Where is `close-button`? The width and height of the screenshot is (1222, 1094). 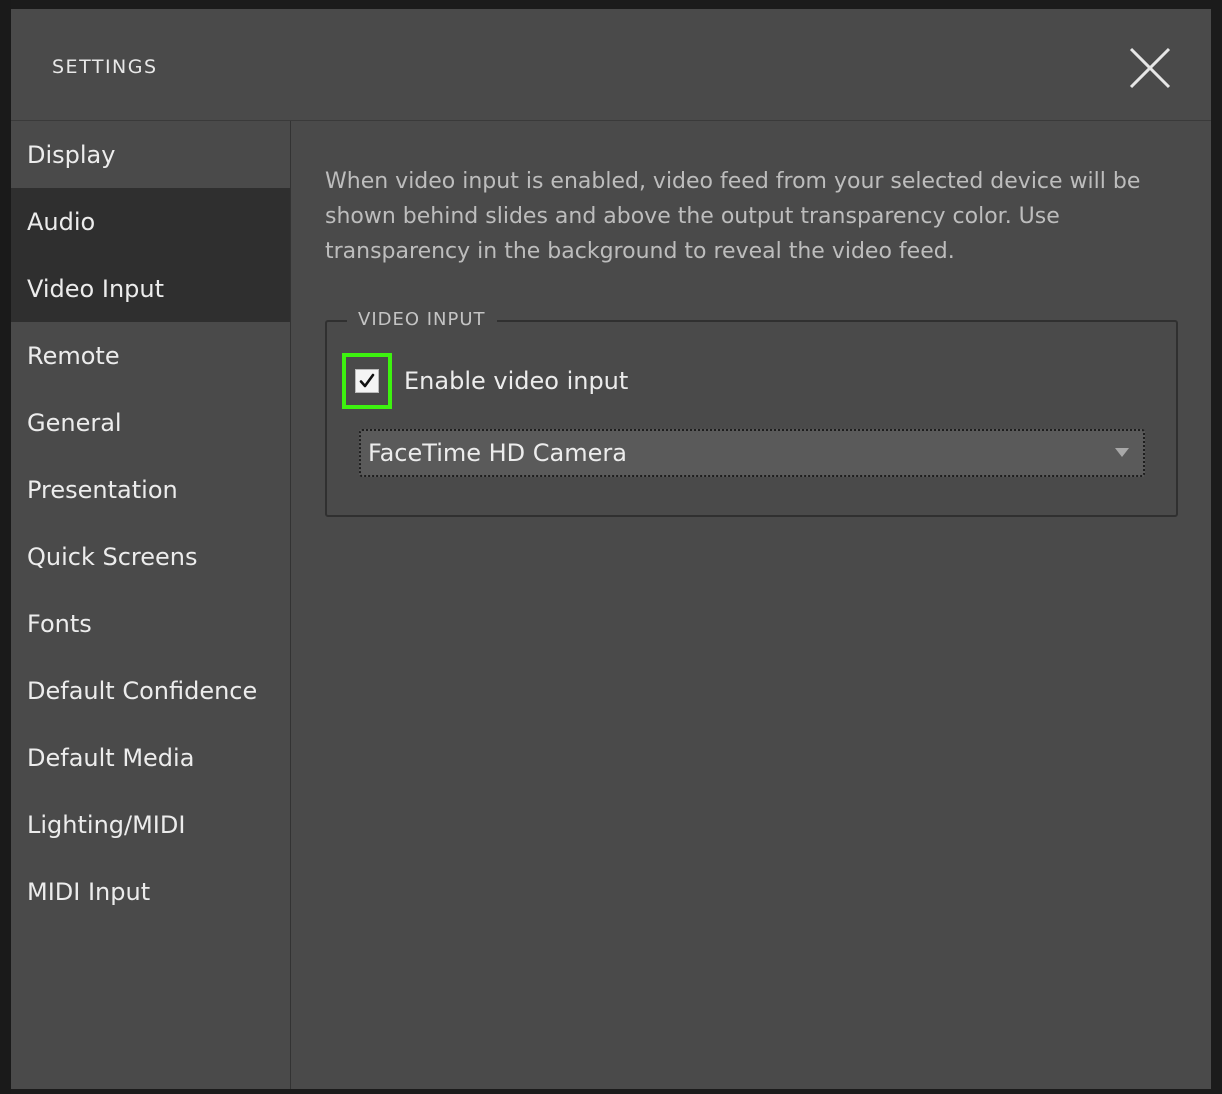 close-button is located at coordinates (1150, 68).